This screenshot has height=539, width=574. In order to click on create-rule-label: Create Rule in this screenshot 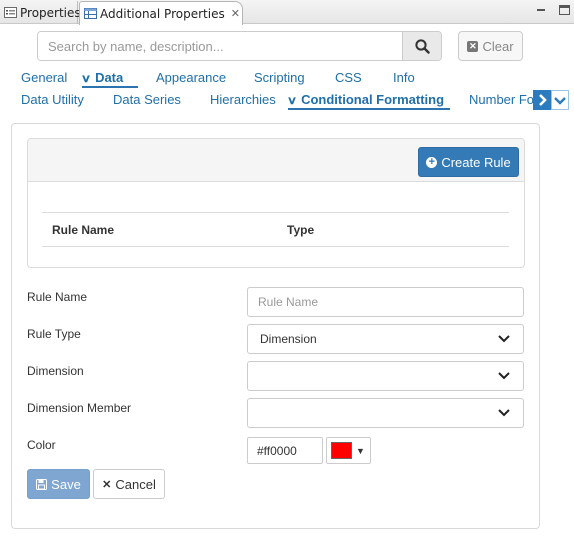, I will do `click(476, 162)`.